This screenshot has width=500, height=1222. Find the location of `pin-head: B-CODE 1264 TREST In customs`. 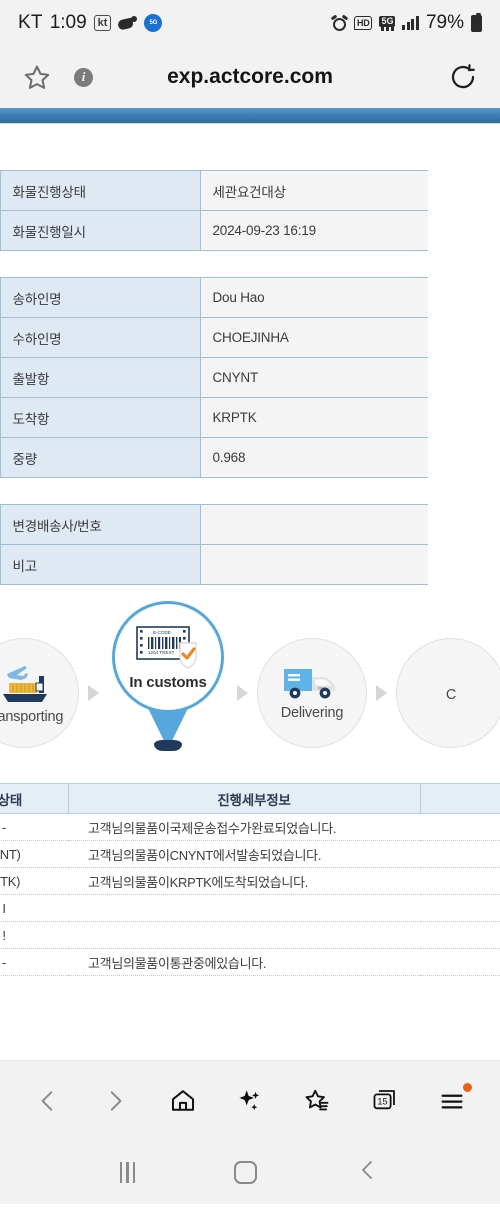

pin-head: B-CODE 1264 TREST In customs is located at coordinates (168, 657).